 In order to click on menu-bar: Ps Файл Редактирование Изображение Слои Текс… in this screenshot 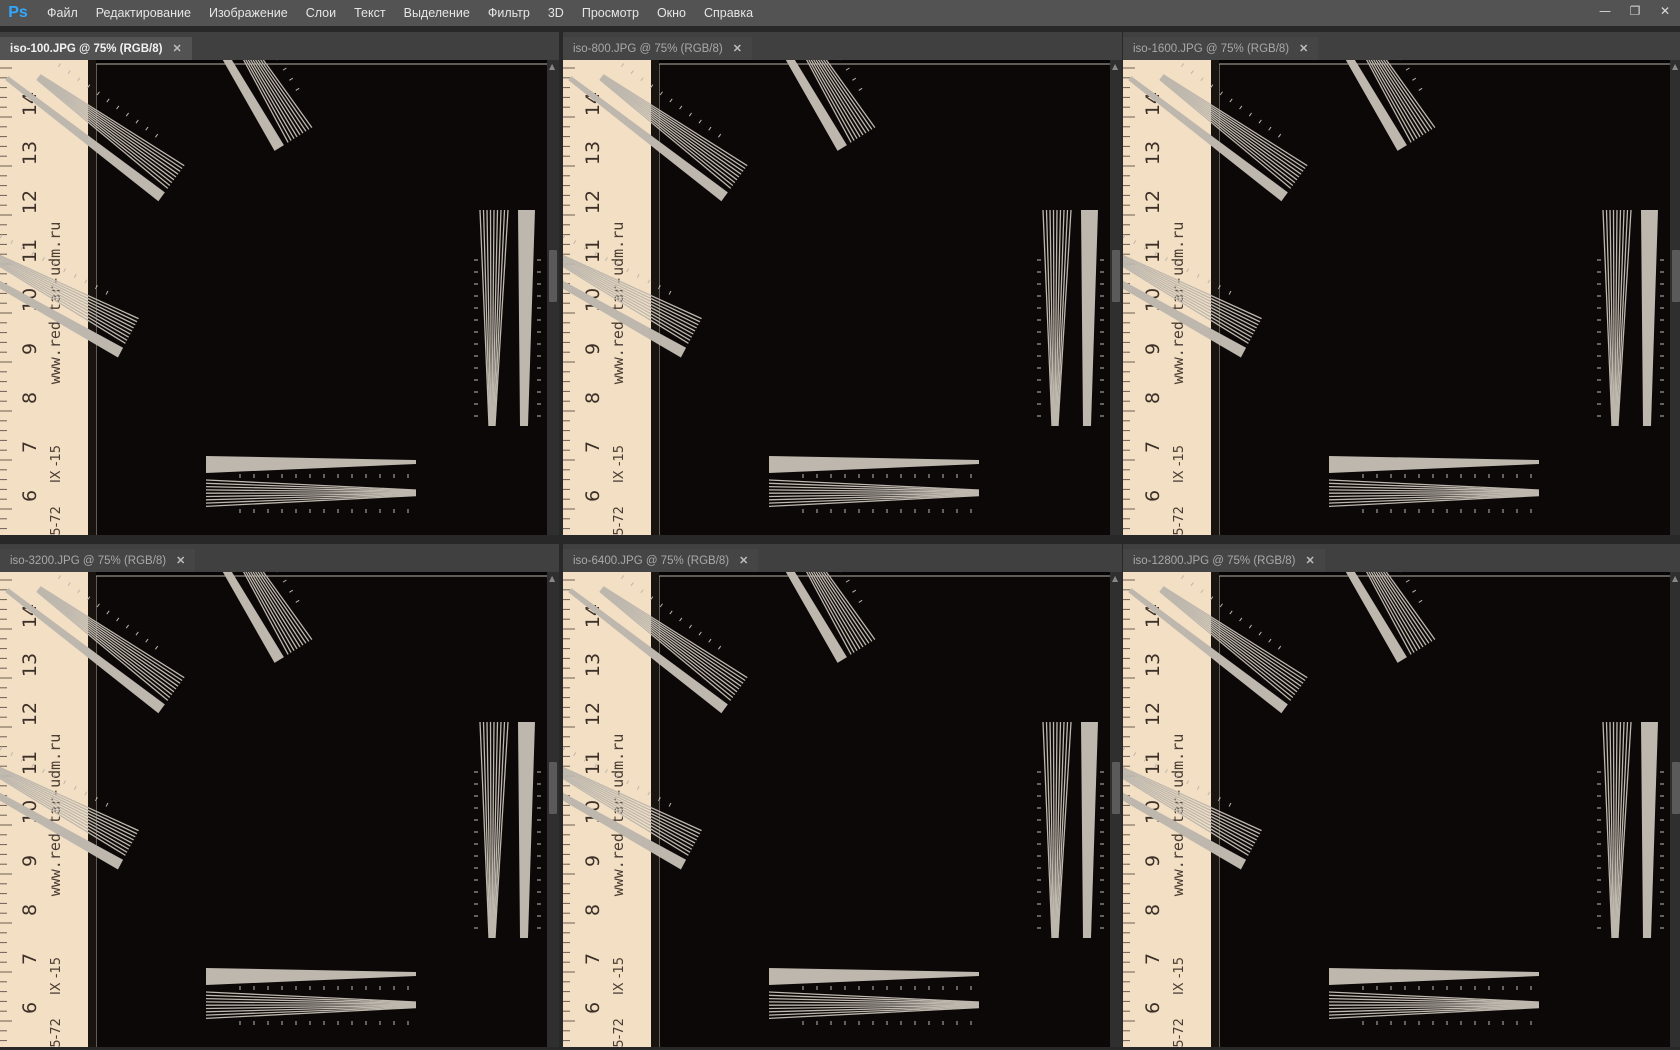, I will do `click(840, 13)`.